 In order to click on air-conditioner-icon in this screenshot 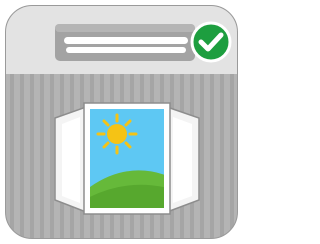, I will do `click(125, 42)`.